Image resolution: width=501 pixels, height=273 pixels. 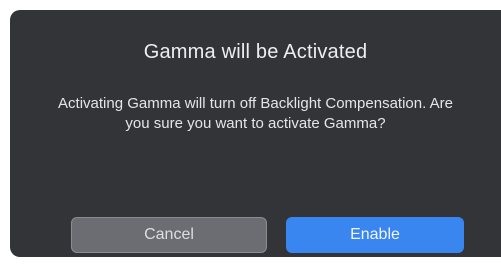 I want to click on cancel-button: Cancel, so click(x=169, y=235).